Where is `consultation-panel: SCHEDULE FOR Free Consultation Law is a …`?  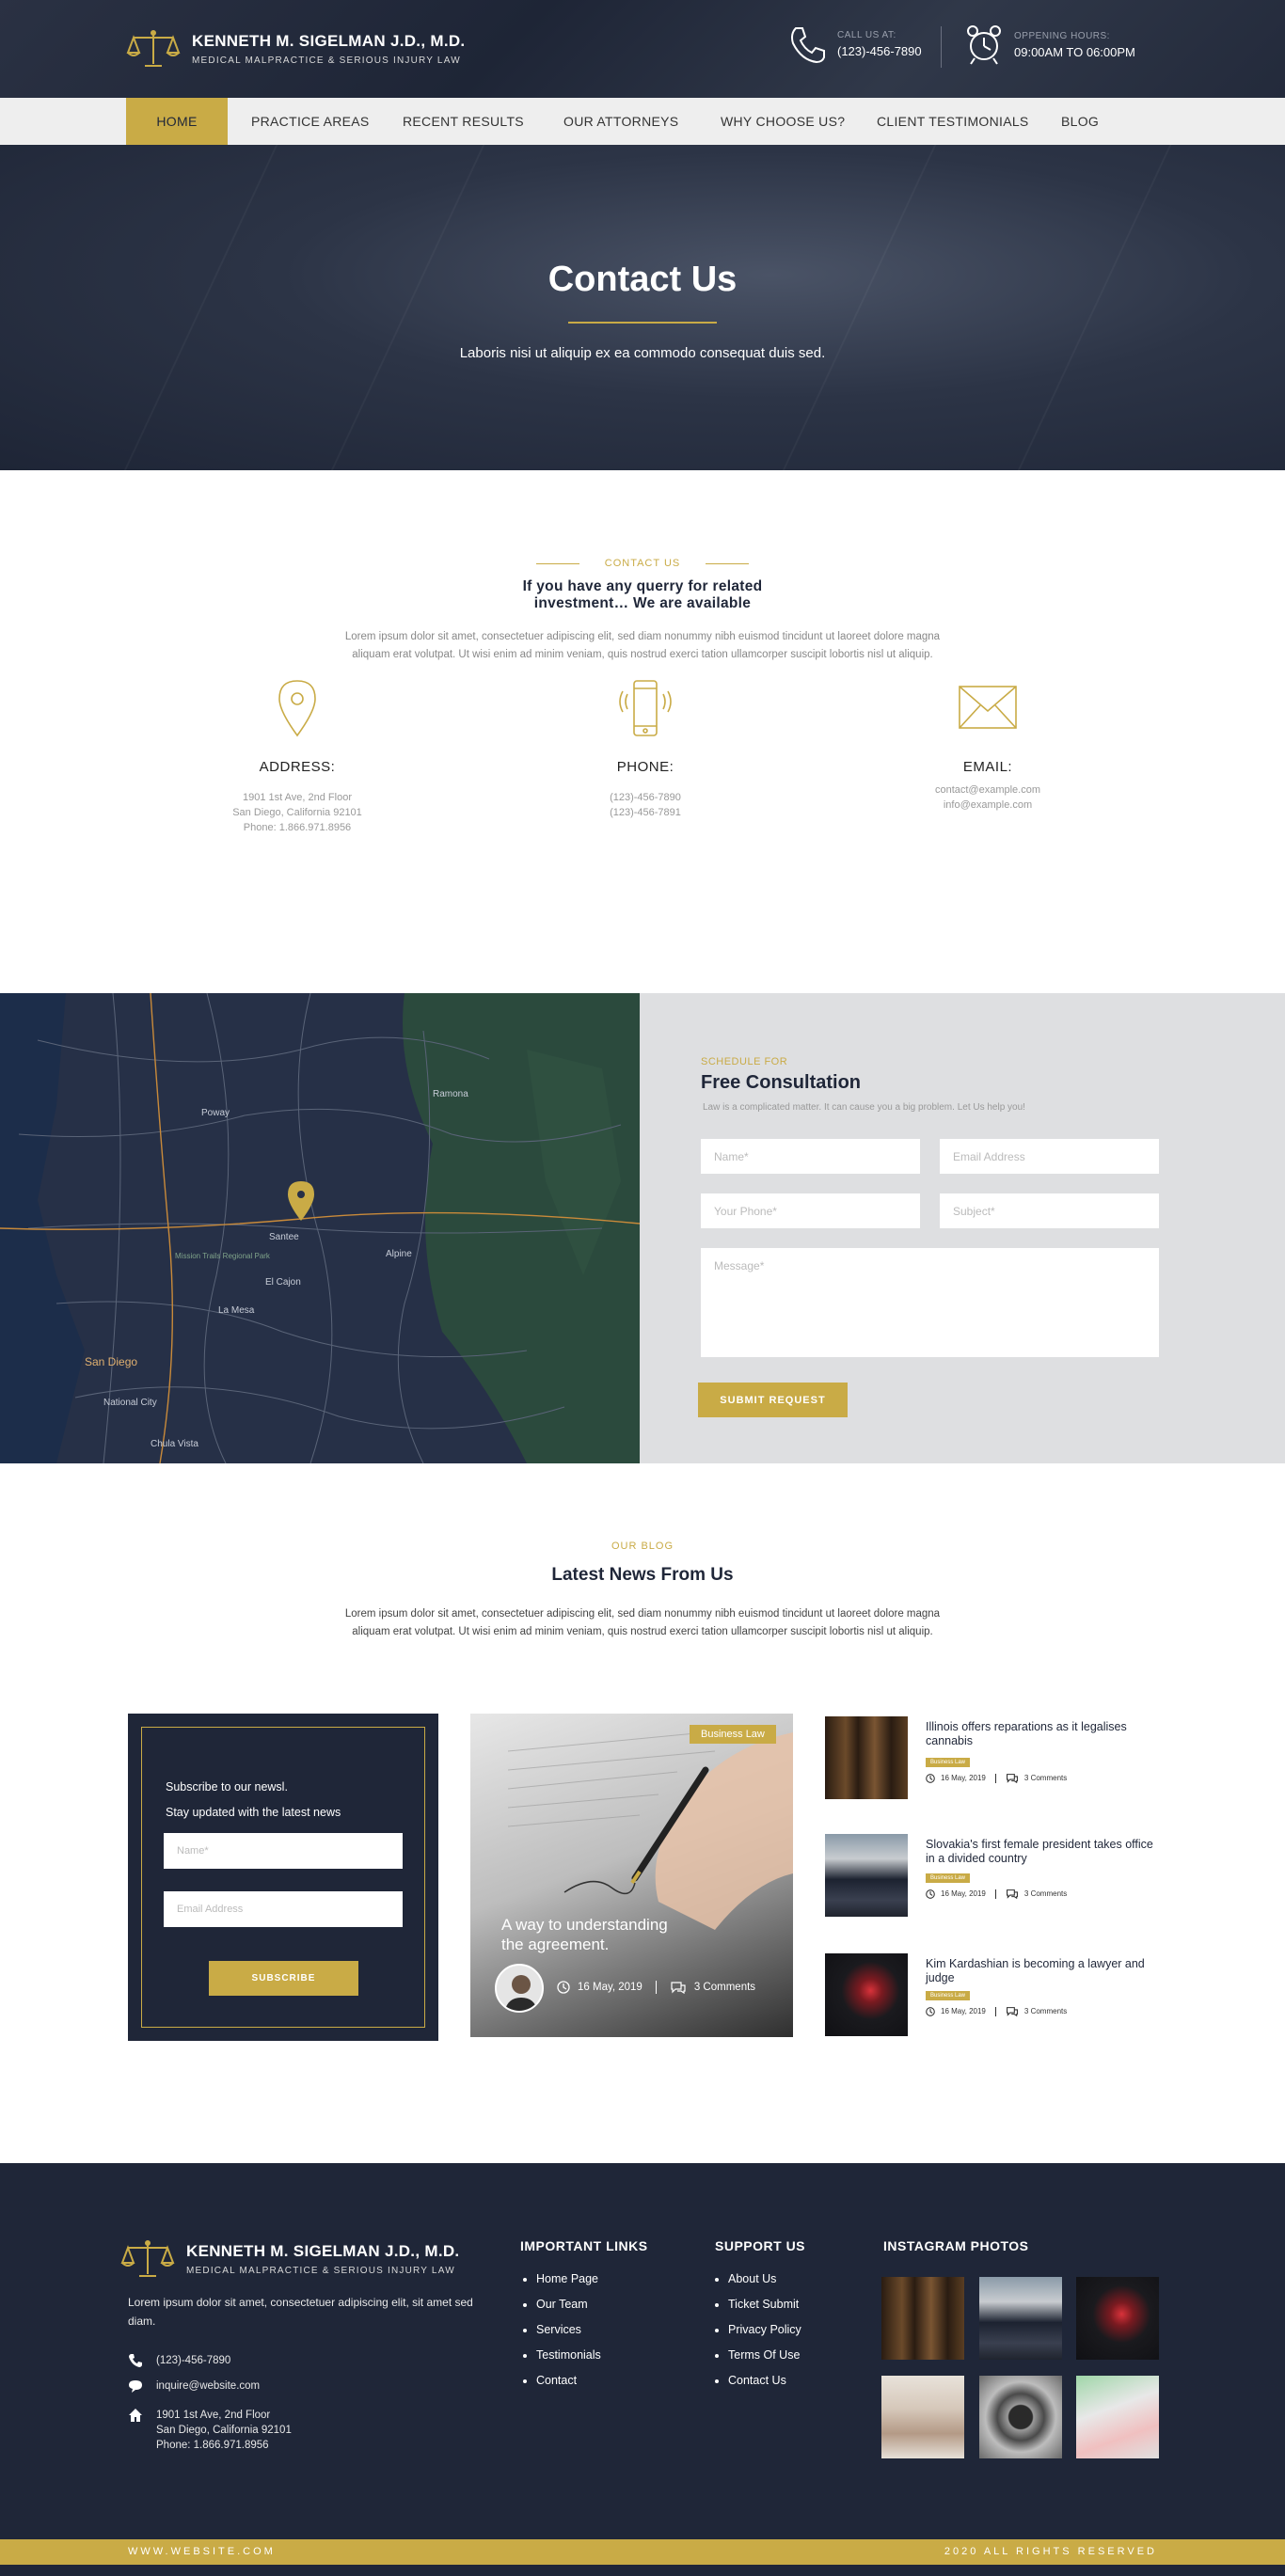
consultation-panel: SCHEDULE FOR Free Consultation Law is a … is located at coordinates (963, 1228).